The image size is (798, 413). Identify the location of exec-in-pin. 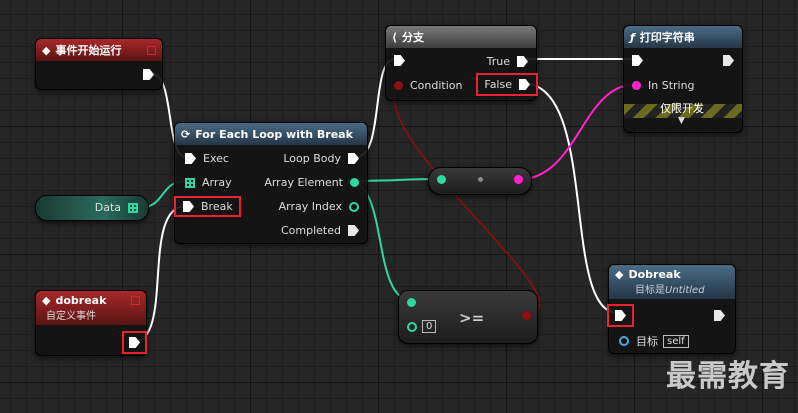
(190, 158).